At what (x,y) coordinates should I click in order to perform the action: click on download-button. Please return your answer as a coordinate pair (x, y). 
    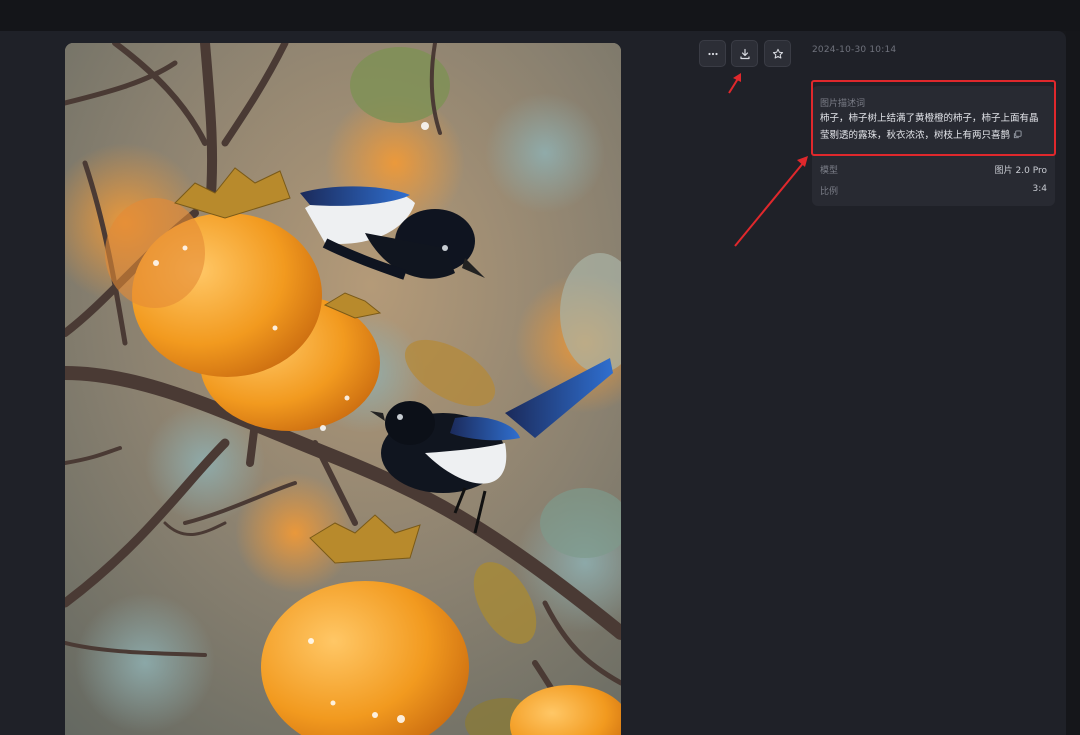
    Looking at the image, I should click on (744, 53).